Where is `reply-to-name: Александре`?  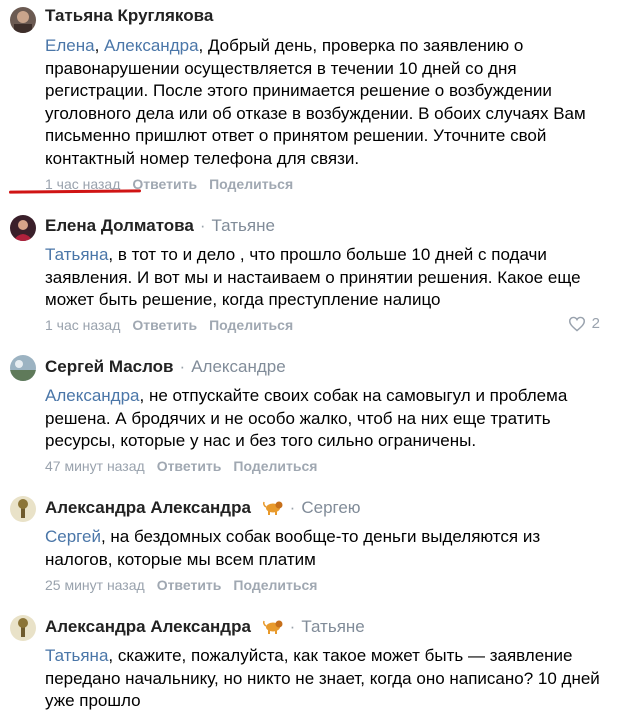
reply-to-name: Александре is located at coordinates (238, 366).